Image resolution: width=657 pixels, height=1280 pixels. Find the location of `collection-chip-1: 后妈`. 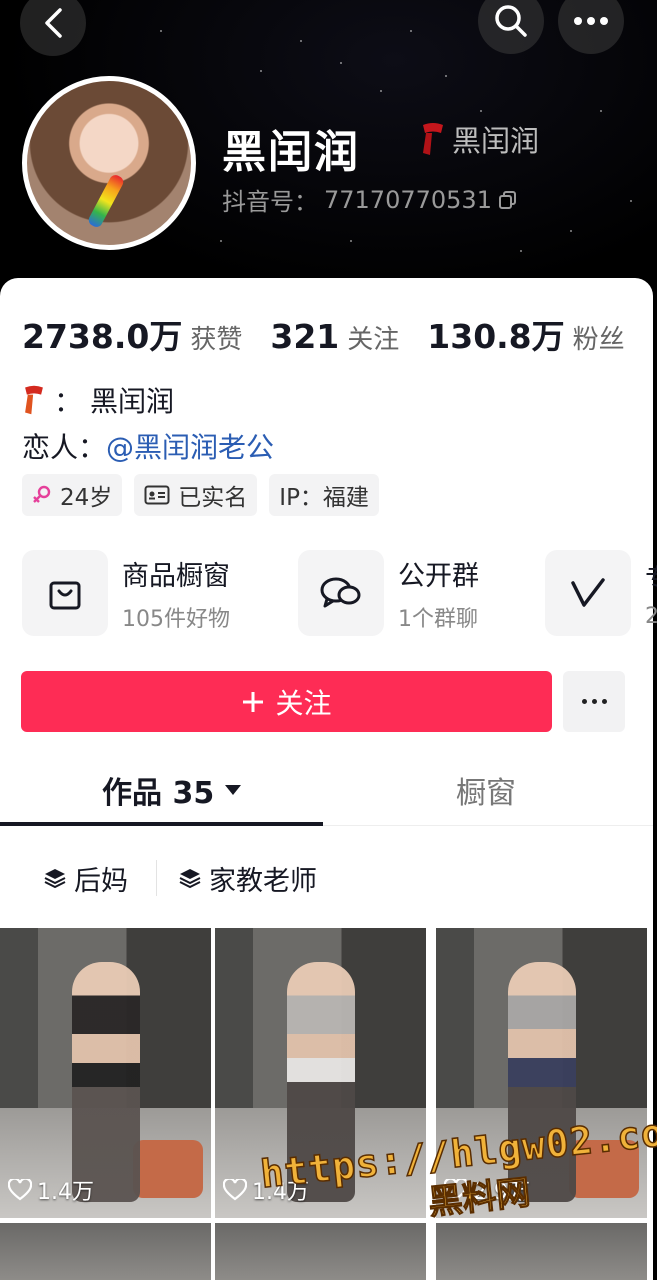

collection-chip-1: 后妈 is located at coordinates (86, 878).